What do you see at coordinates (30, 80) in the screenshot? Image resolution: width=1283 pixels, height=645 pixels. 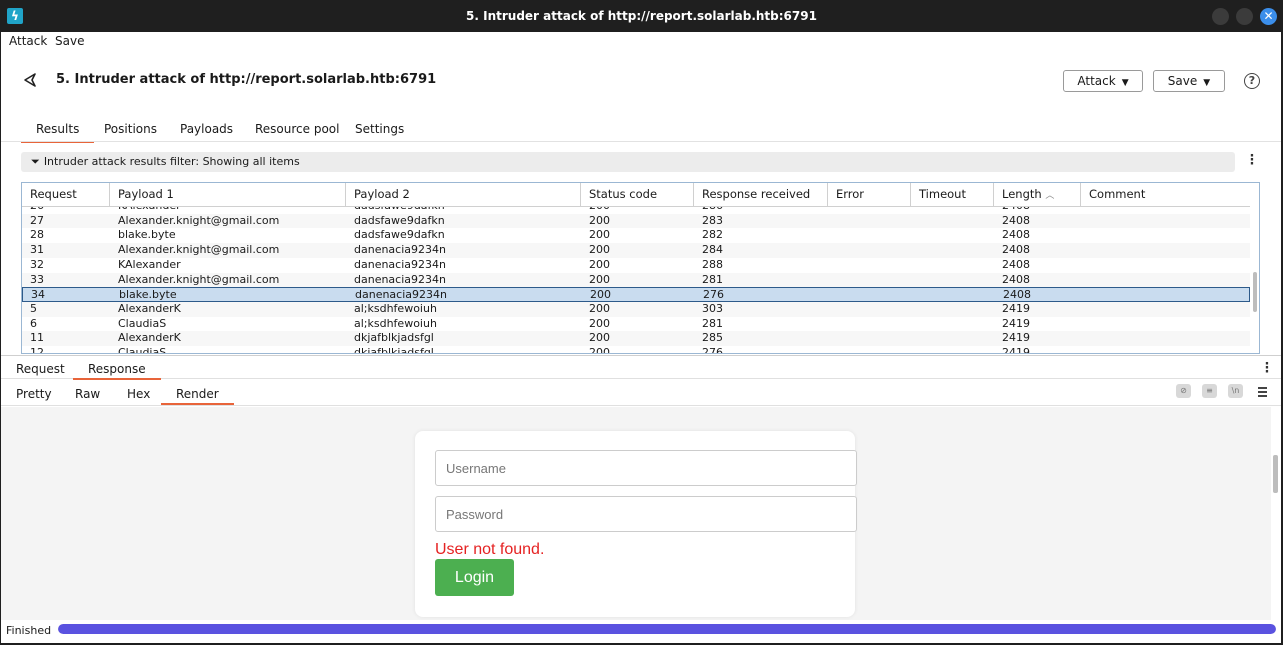 I see `back-icon` at bounding box center [30, 80].